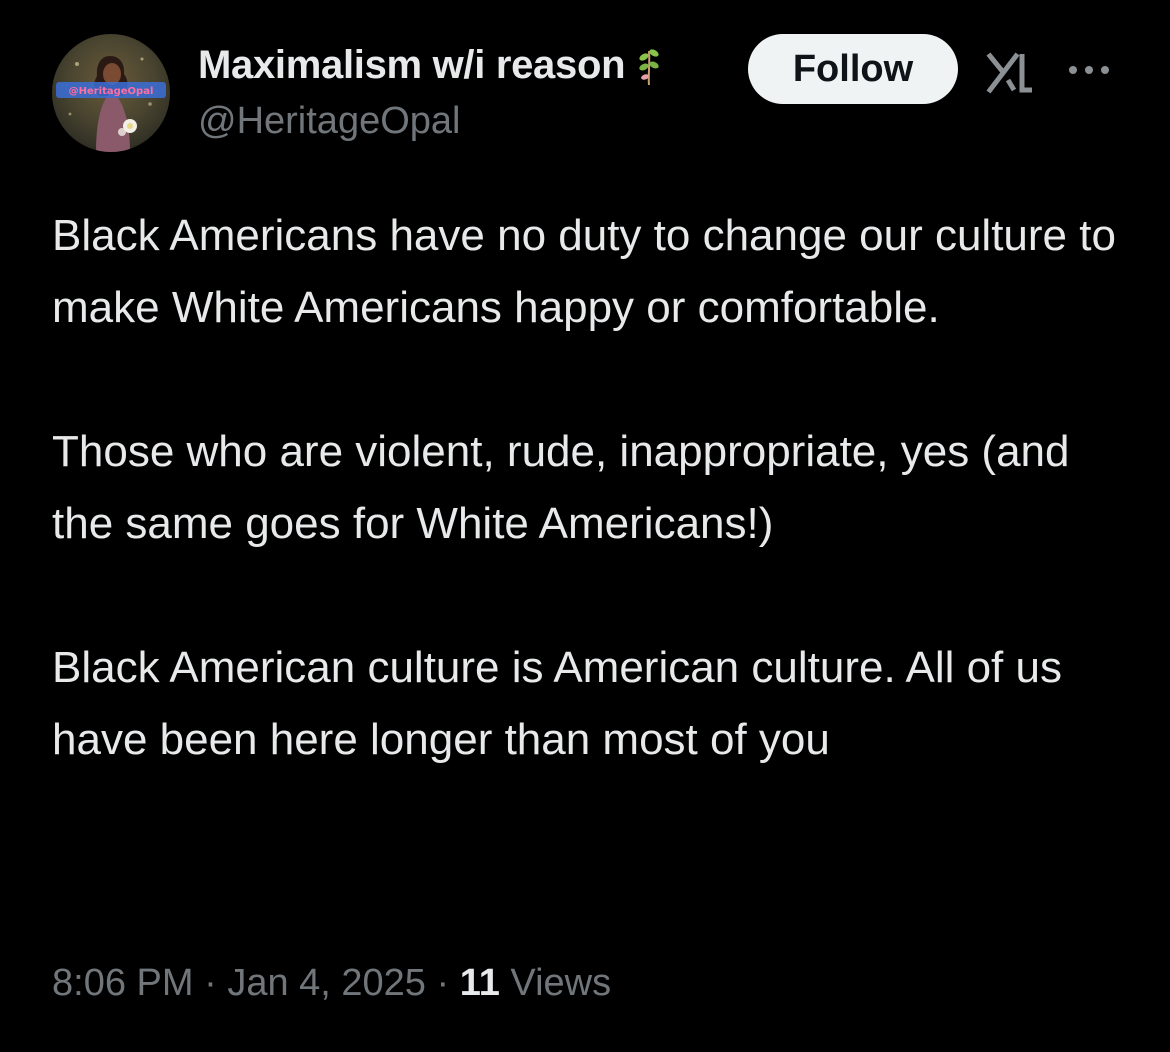 The width and height of the screenshot is (1170, 1052). I want to click on more-icon, so click(1089, 70).